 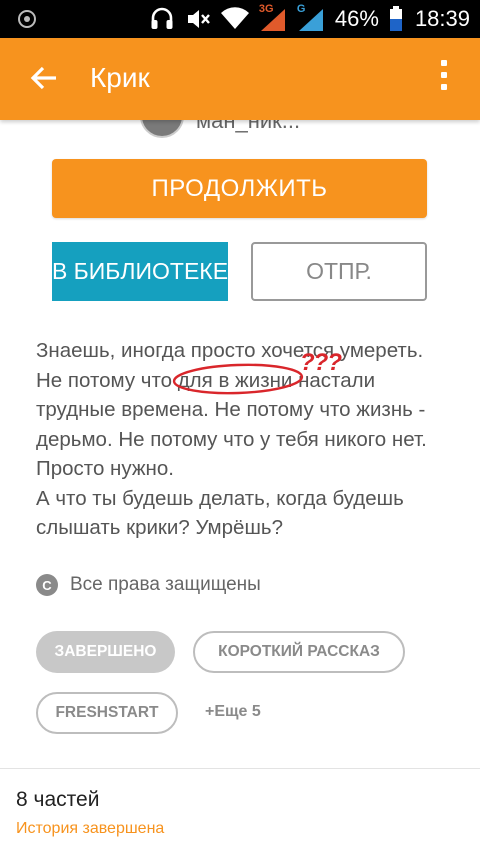 What do you see at coordinates (105, 652) in the screenshot?
I see `tag-completed: ЗАВЕРШЕНО` at bounding box center [105, 652].